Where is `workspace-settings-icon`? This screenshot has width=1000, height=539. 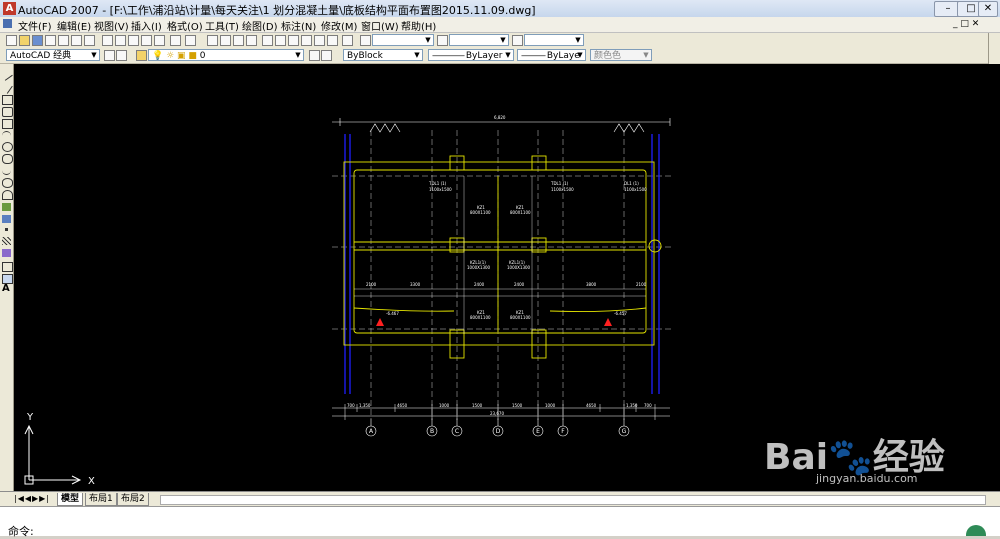
workspace-settings-icon is located at coordinates (109, 55).